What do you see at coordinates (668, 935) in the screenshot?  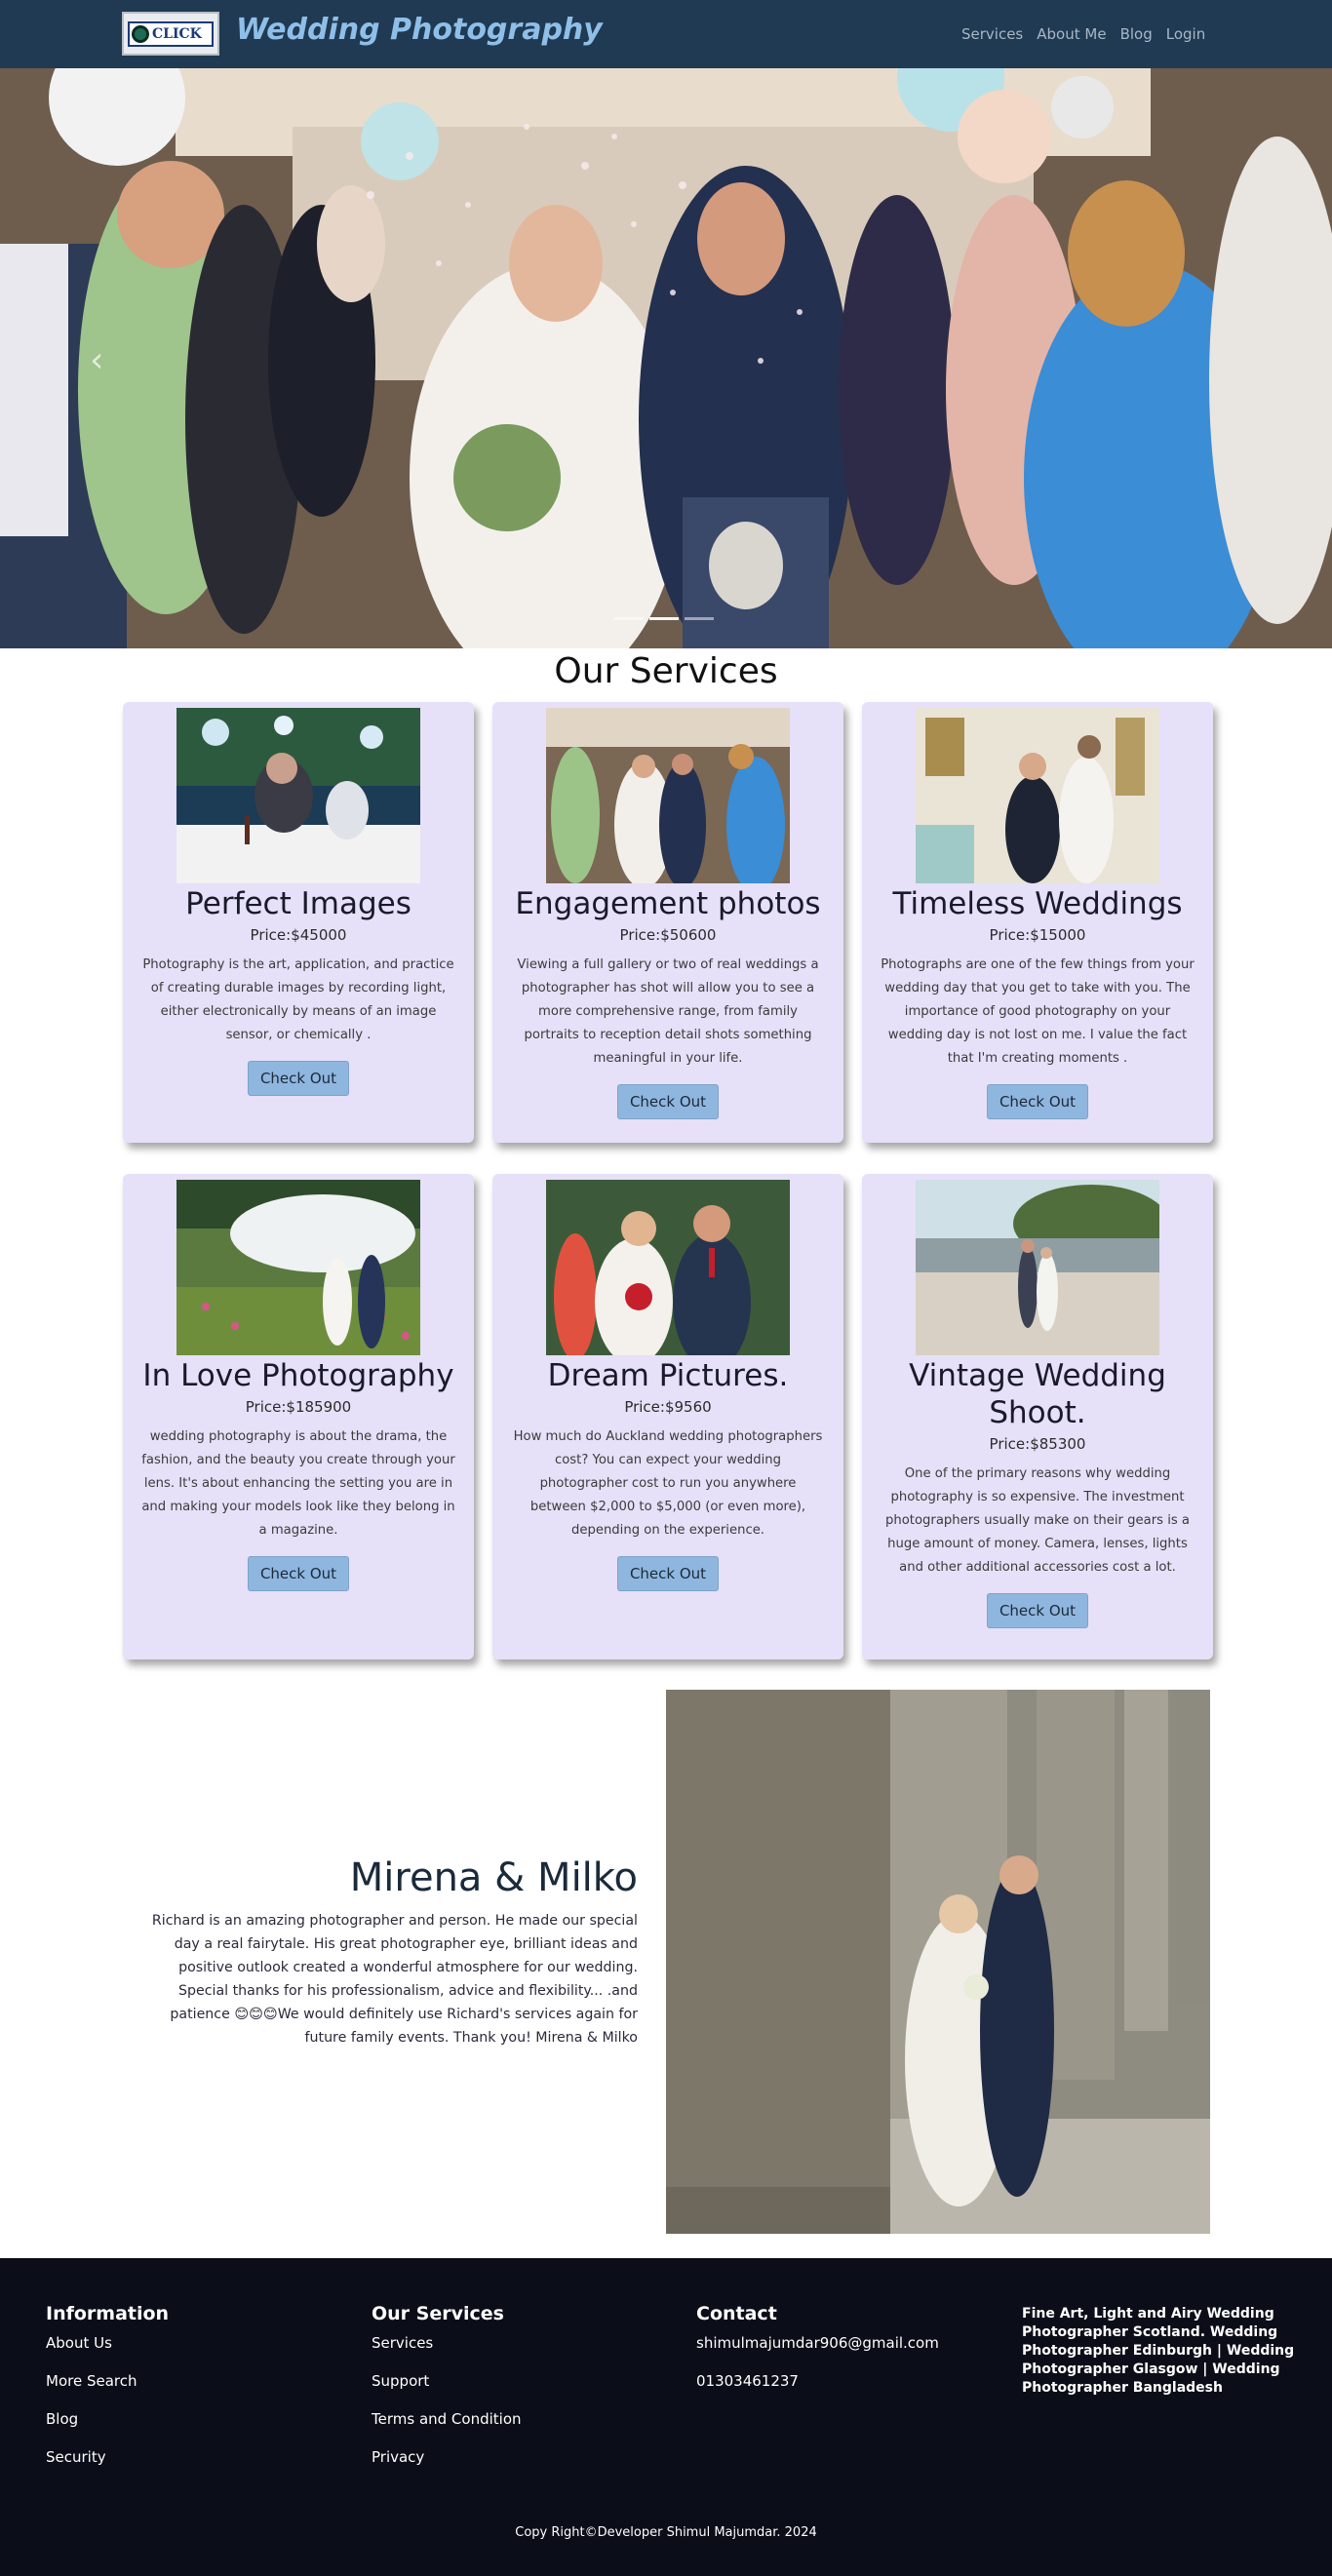 I see `service-card-price: Price:$50600` at bounding box center [668, 935].